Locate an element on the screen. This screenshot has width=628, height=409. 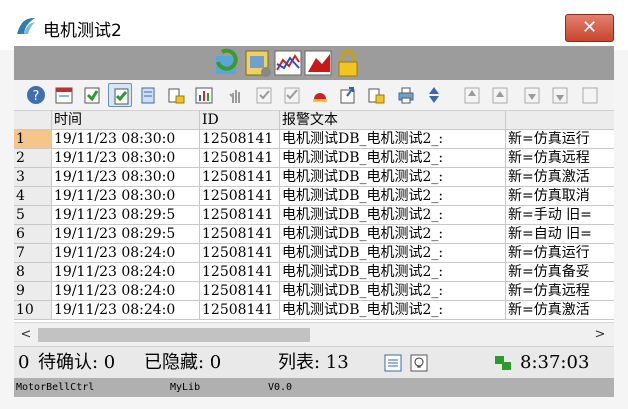
header-time: 时间 is located at coordinates (126, 120).